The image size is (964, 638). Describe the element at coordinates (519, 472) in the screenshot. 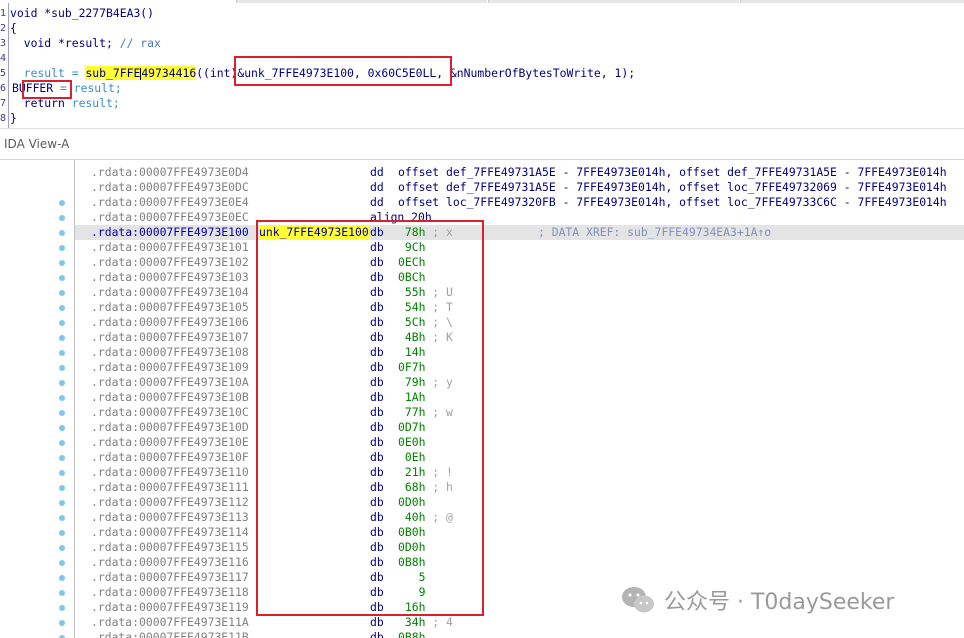

I see `listing-row: .rdata:00007FFE4973E110 db 21h ; !` at that location.